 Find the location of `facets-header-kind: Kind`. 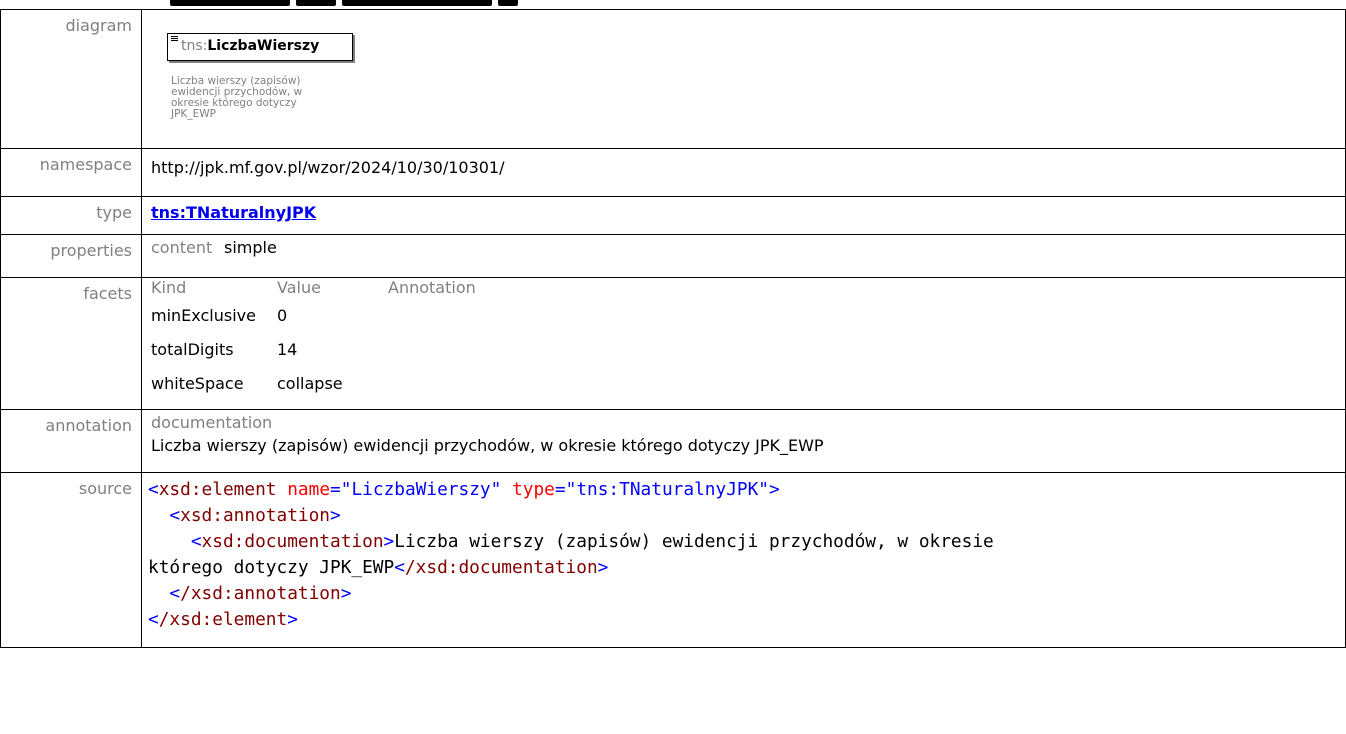

facets-header-kind: Kind is located at coordinates (169, 287).